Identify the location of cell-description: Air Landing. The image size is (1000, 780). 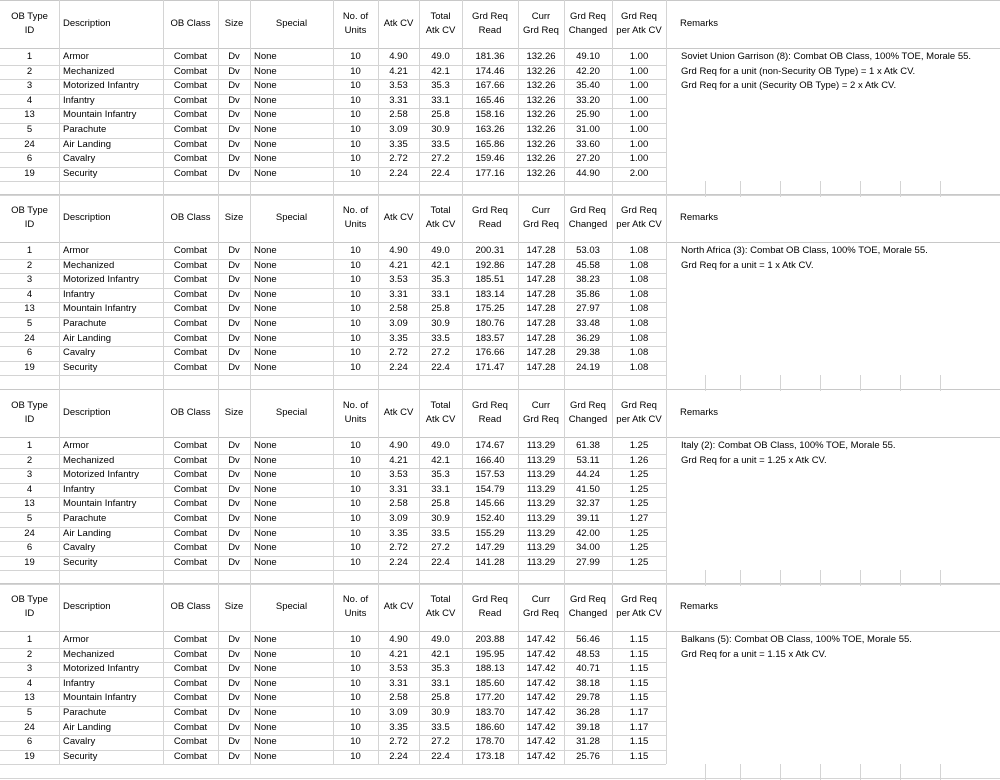
(111, 534).